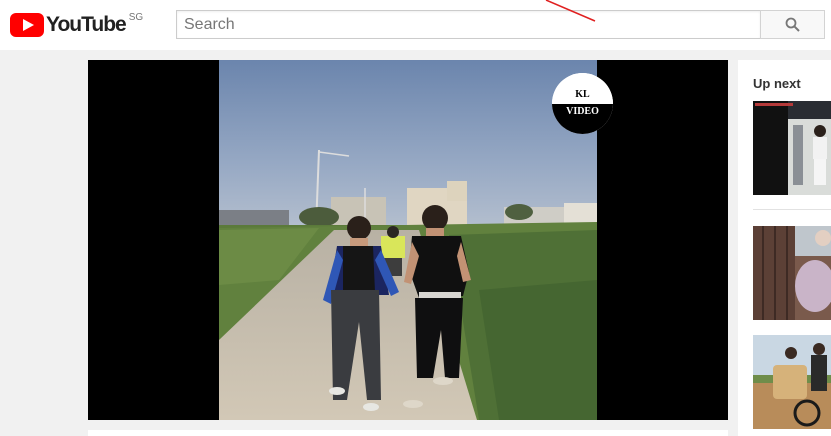 This screenshot has height=436, width=831. What do you see at coordinates (582, 88) in the screenshot?
I see `watermark-line1: KL` at bounding box center [582, 88].